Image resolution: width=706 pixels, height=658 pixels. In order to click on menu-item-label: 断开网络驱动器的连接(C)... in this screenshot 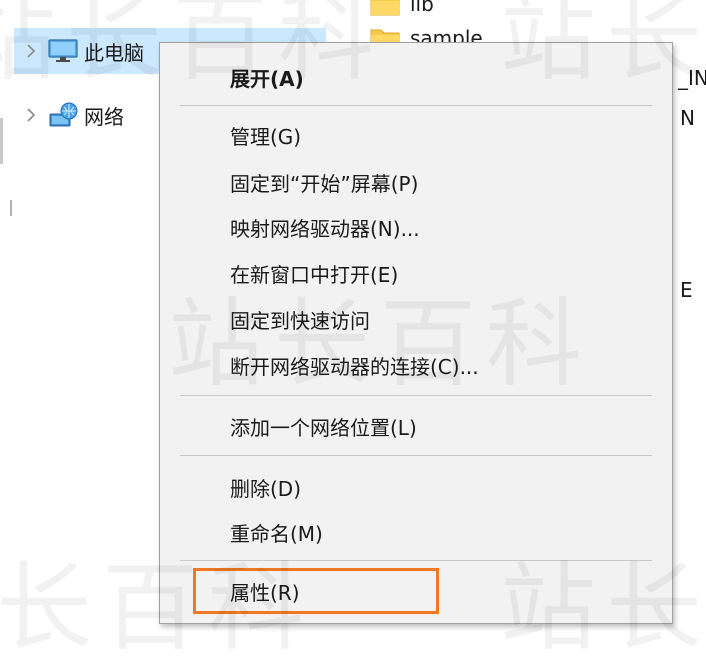, I will do `click(354, 366)`.